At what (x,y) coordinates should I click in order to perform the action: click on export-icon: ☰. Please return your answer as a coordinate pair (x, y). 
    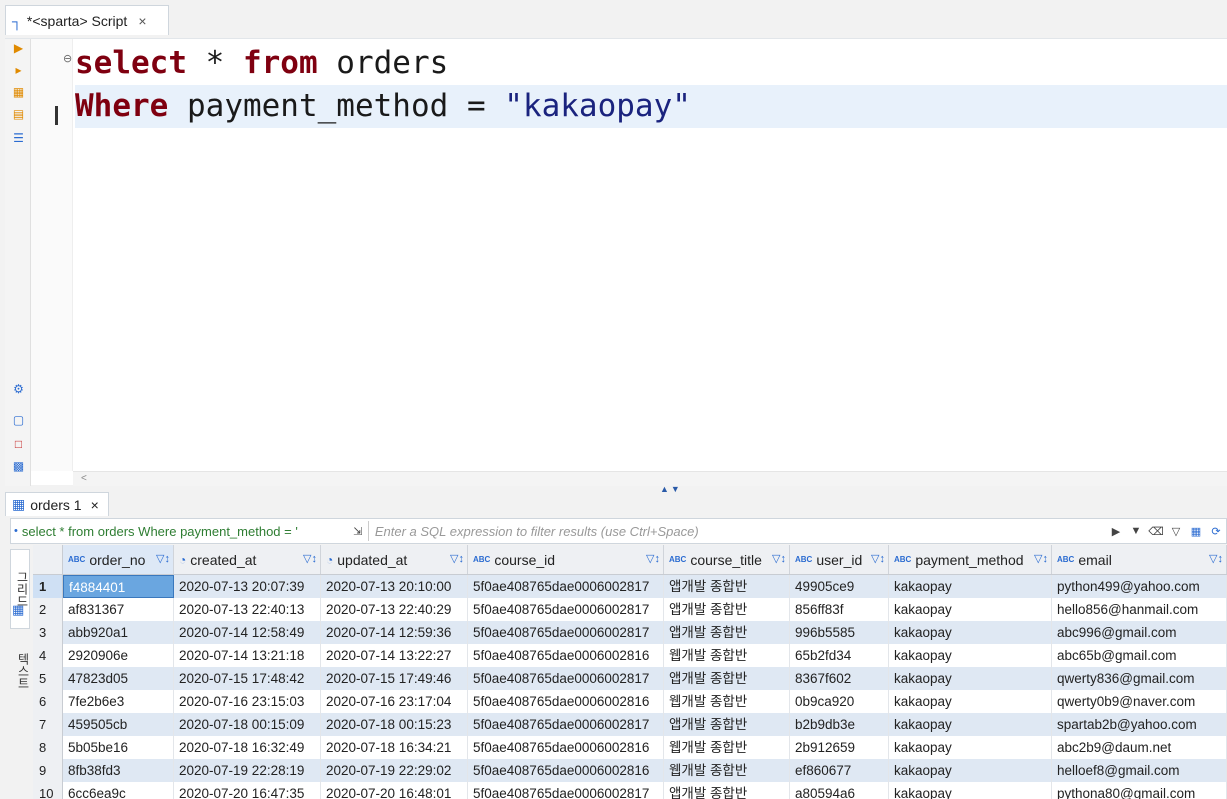
    Looking at the image, I should click on (18, 138).